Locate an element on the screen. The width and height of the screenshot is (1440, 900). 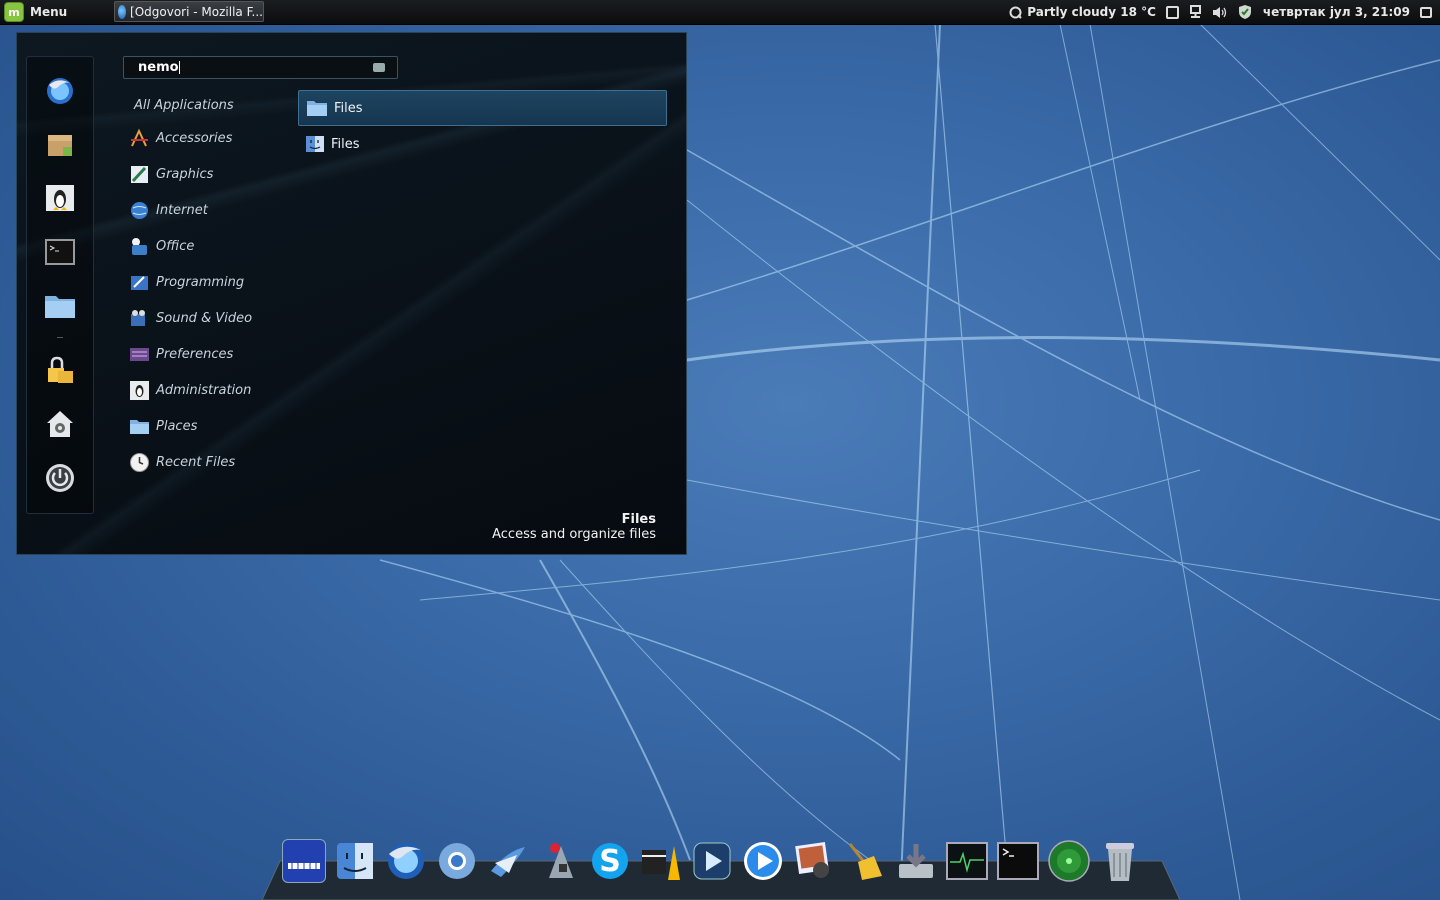
dock: S is located at coordinates (721, 869).